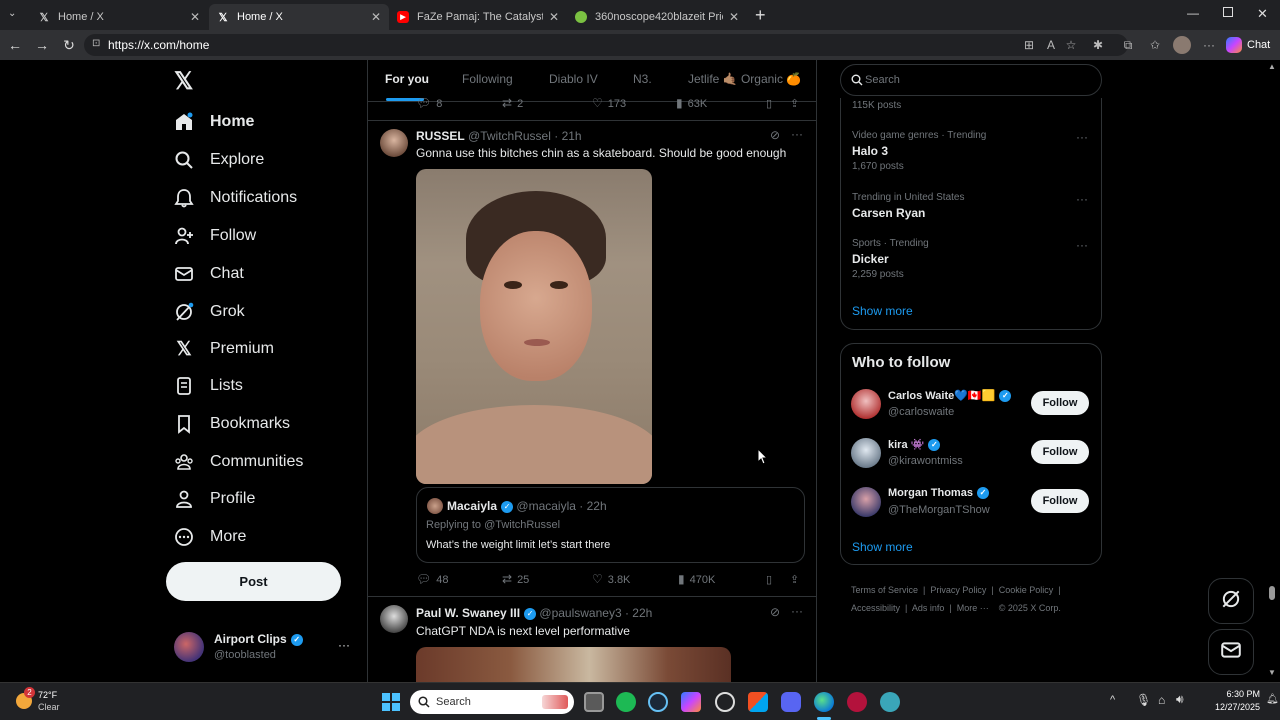 This screenshot has height=720, width=1280. What do you see at coordinates (626, 702) in the screenshot?
I see `spotify-icon` at bounding box center [626, 702].